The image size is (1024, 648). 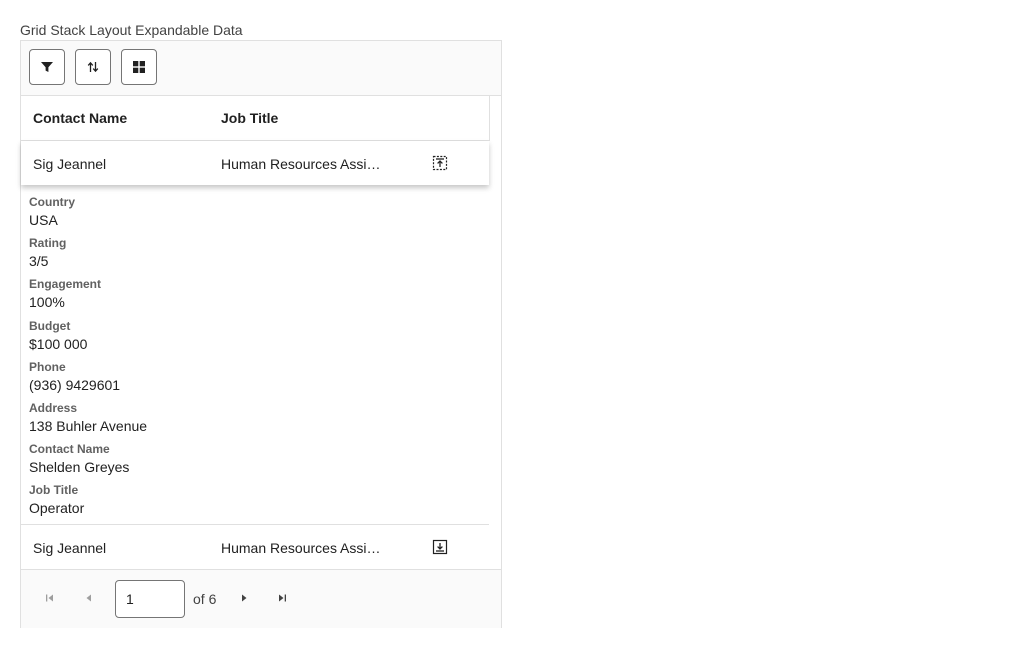 What do you see at coordinates (48, 243) in the screenshot?
I see `detail-label: Rating` at bounding box center [48, 243].